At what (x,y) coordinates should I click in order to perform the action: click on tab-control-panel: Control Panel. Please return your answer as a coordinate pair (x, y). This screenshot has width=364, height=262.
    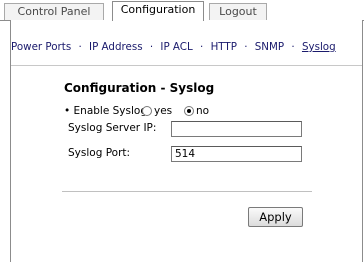
    Looking at the image, I should click on (54, 11).